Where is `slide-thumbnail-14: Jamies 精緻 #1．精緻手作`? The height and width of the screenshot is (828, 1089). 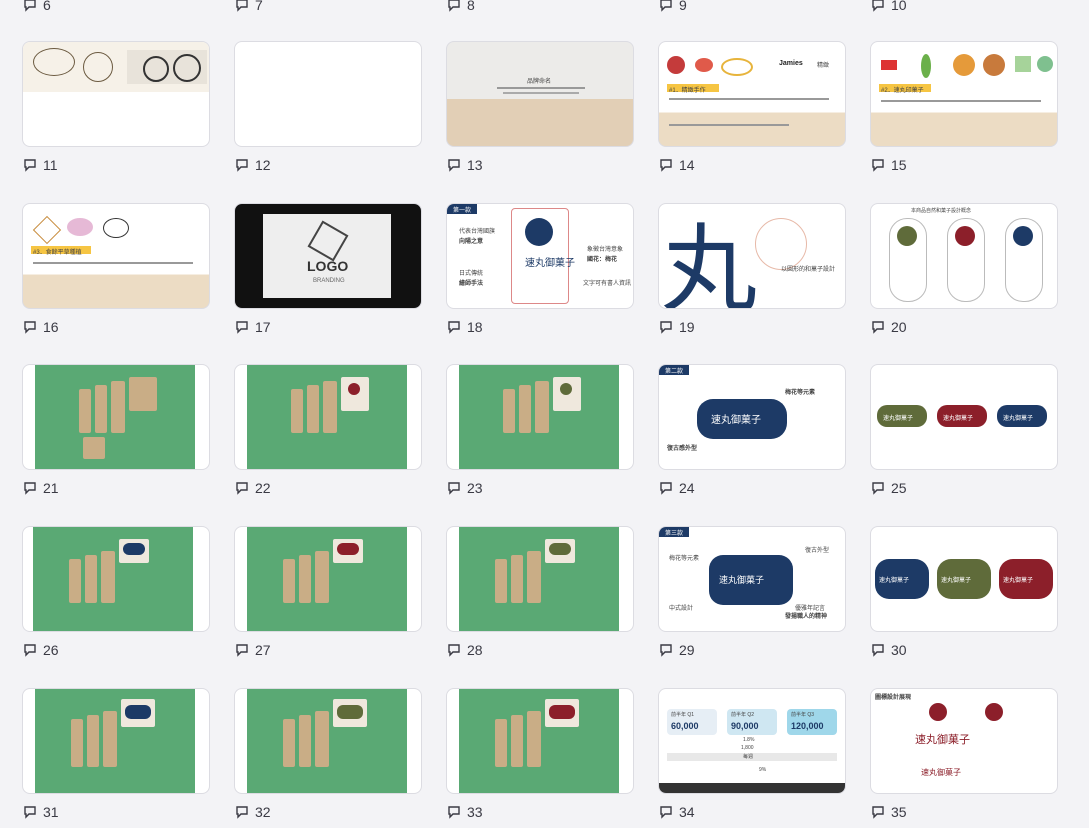 slide-thumbnail-14: Jamies 精緻 #1．精緻手作 is located at coordinates (752, 94).